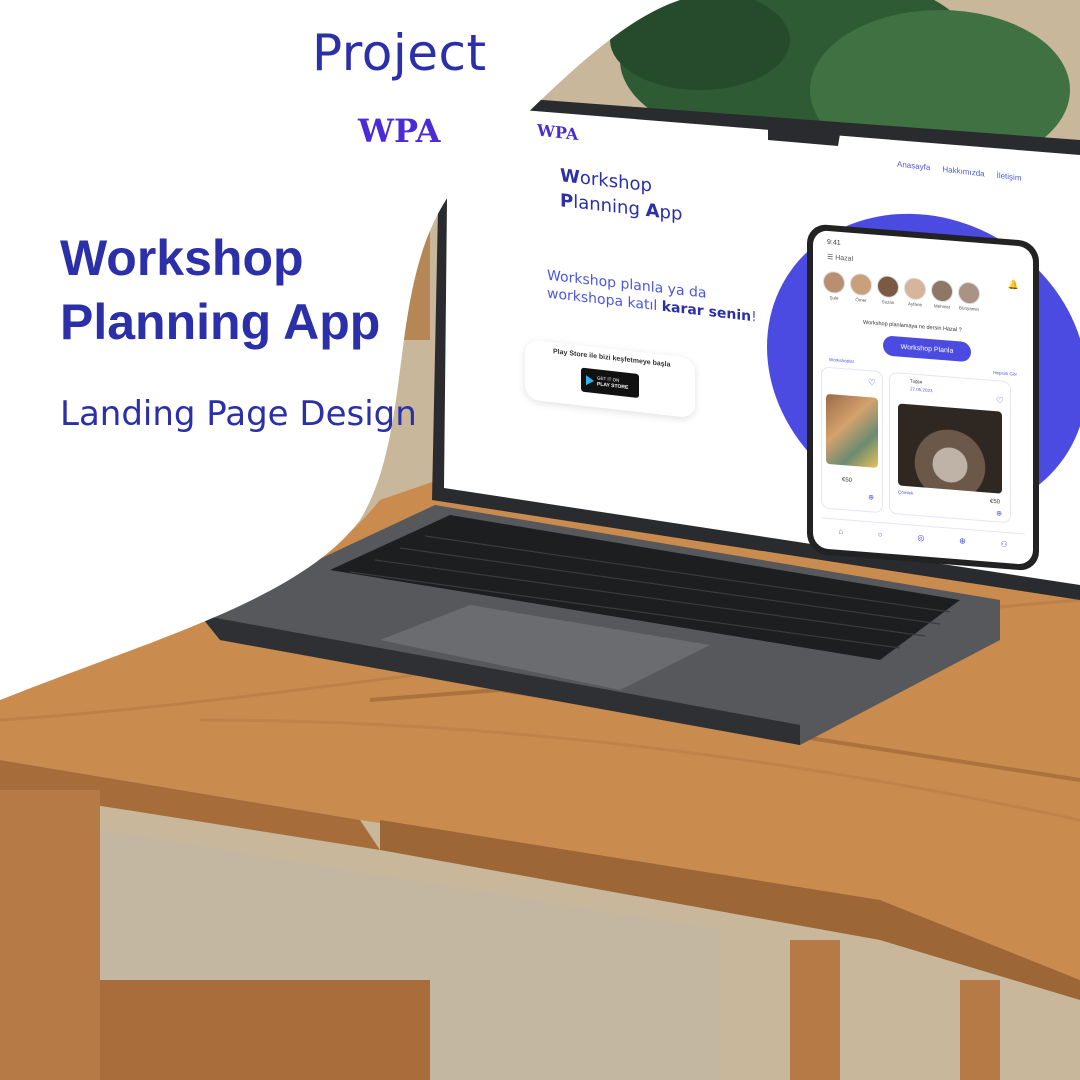  What do you see at coordinates (834, 286) in the screenshot?
I see `avatar: Şule` at bounding box center [834, 286].